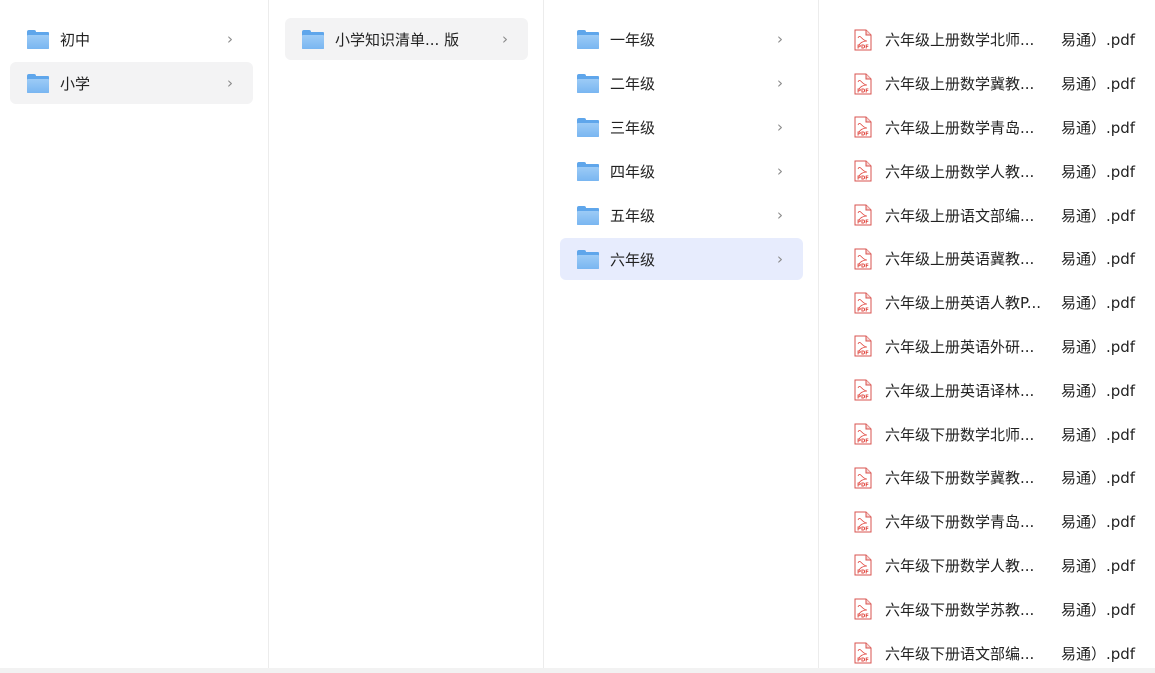  What do you see at coordinates (1000, 171) in the screenshot?
I see `file-row: PDF 六年级上册数学人教... 易通）.pdf` at bounding box center [1000, 171].